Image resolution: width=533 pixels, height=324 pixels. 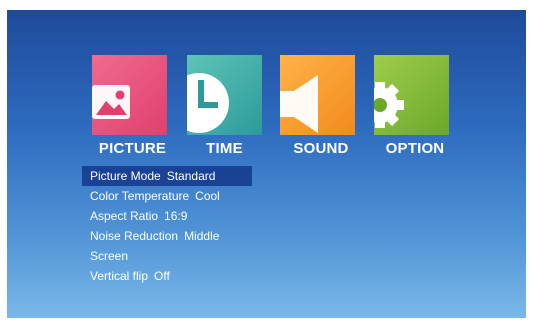 I want to click on menu-item-label: Vertical flip, so click(x=119, y=276).